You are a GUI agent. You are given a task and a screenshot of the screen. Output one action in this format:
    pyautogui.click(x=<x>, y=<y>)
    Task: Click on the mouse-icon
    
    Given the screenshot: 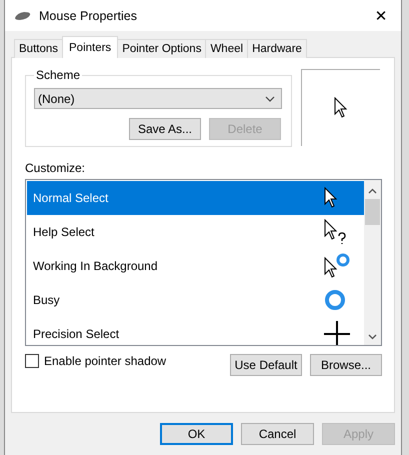 What is the action you would take?
    pyautogui.click(x=23, y=15)
    